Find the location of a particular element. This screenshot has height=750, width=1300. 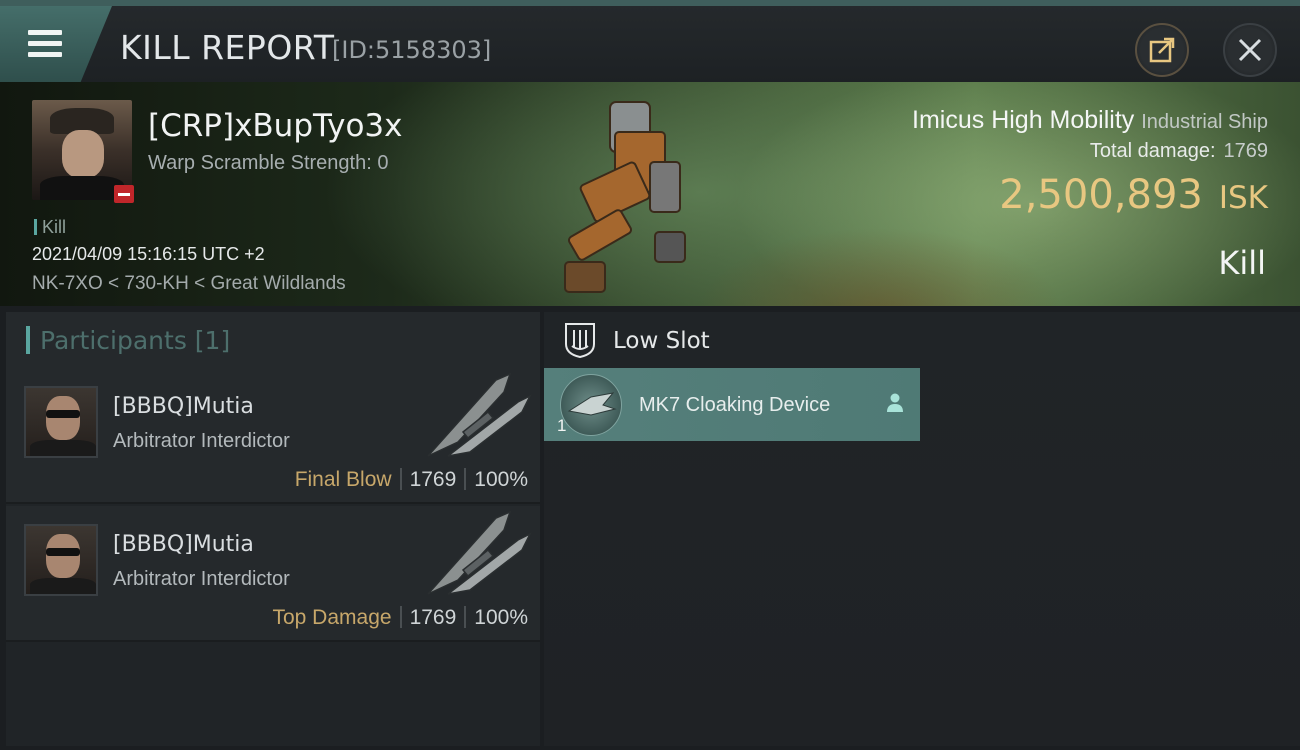

total-damage-value: 1769 is located at coordinates (1246, 151).